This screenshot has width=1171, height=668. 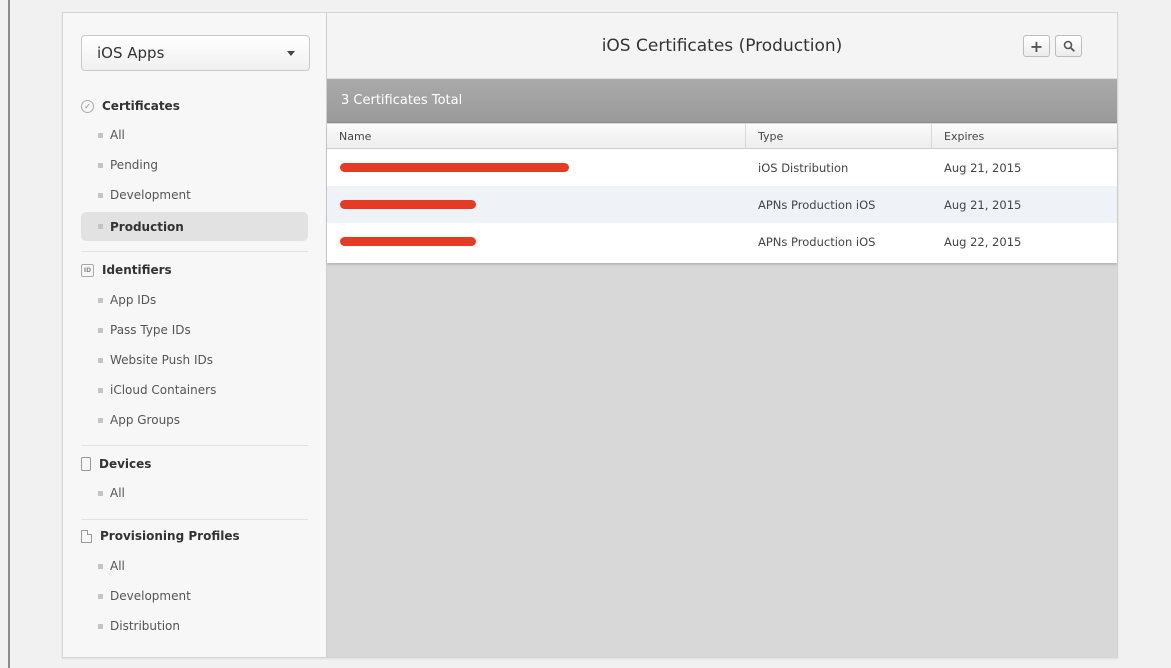 What do you see at coordinates (163, 390) in the screenshot?
I see `sidebar-item-label: iCloud Containers` at bounding box center [163, 390].